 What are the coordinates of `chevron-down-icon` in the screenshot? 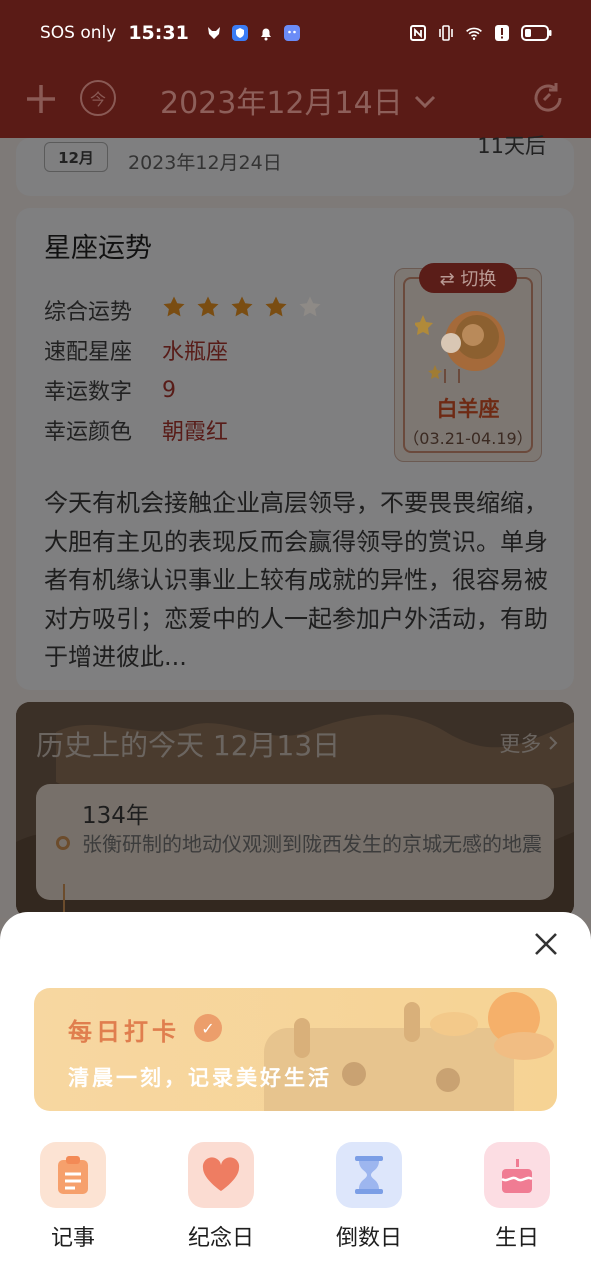 It's located at (425, 100).